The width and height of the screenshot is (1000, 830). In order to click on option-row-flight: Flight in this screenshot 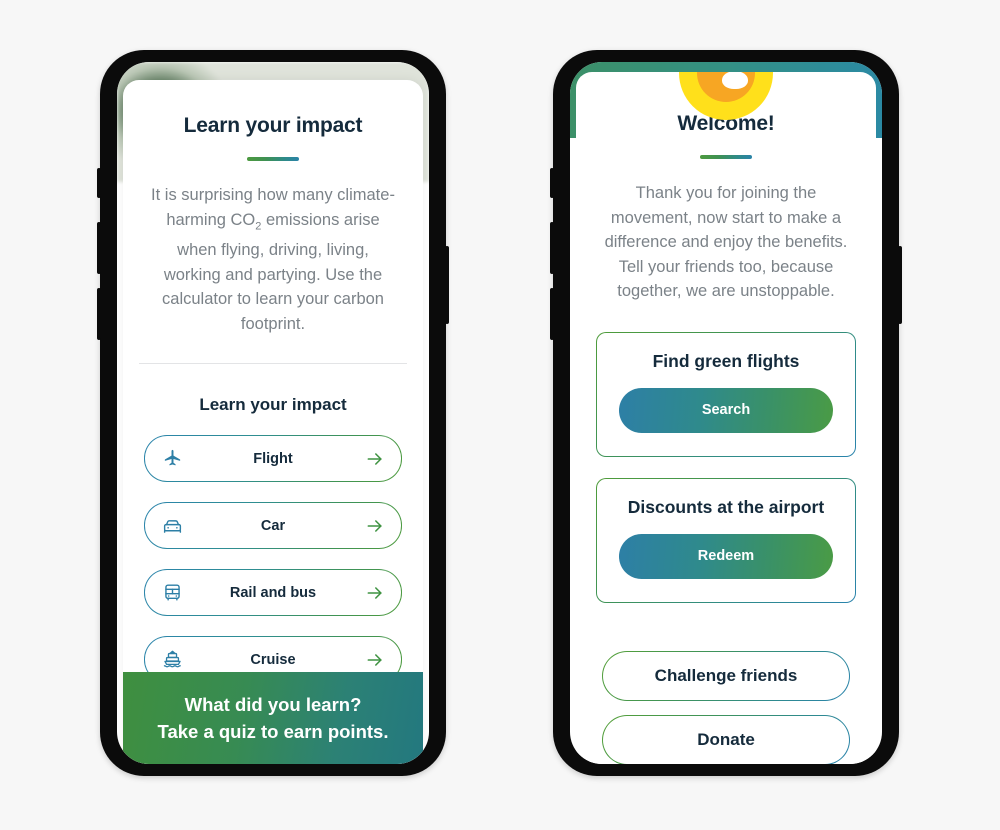, I will do `click(273, 458)`.